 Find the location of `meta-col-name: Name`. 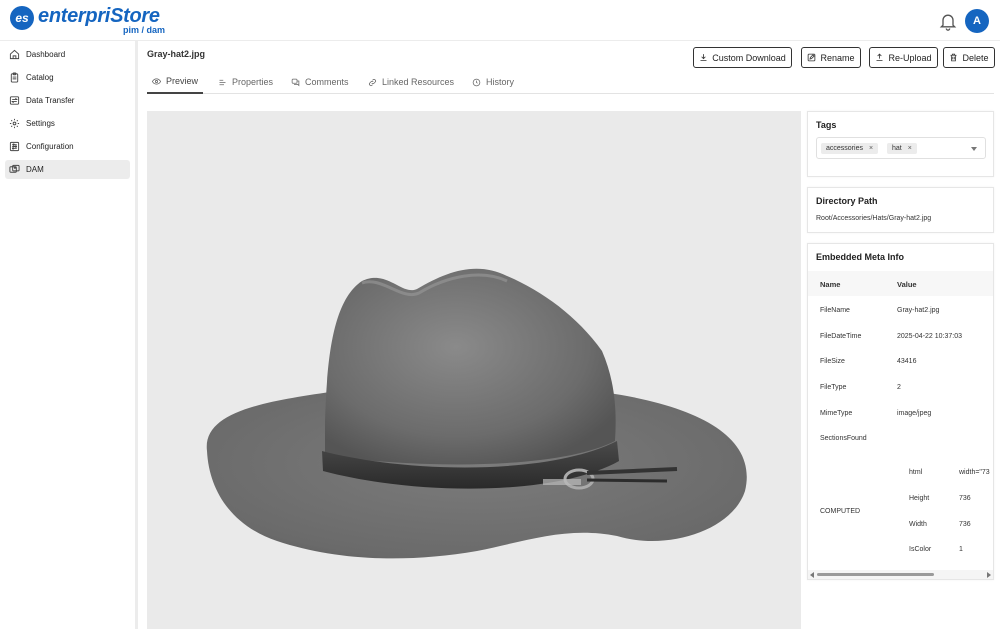

meta-col-name: Name is located at coordinates (830, 284).